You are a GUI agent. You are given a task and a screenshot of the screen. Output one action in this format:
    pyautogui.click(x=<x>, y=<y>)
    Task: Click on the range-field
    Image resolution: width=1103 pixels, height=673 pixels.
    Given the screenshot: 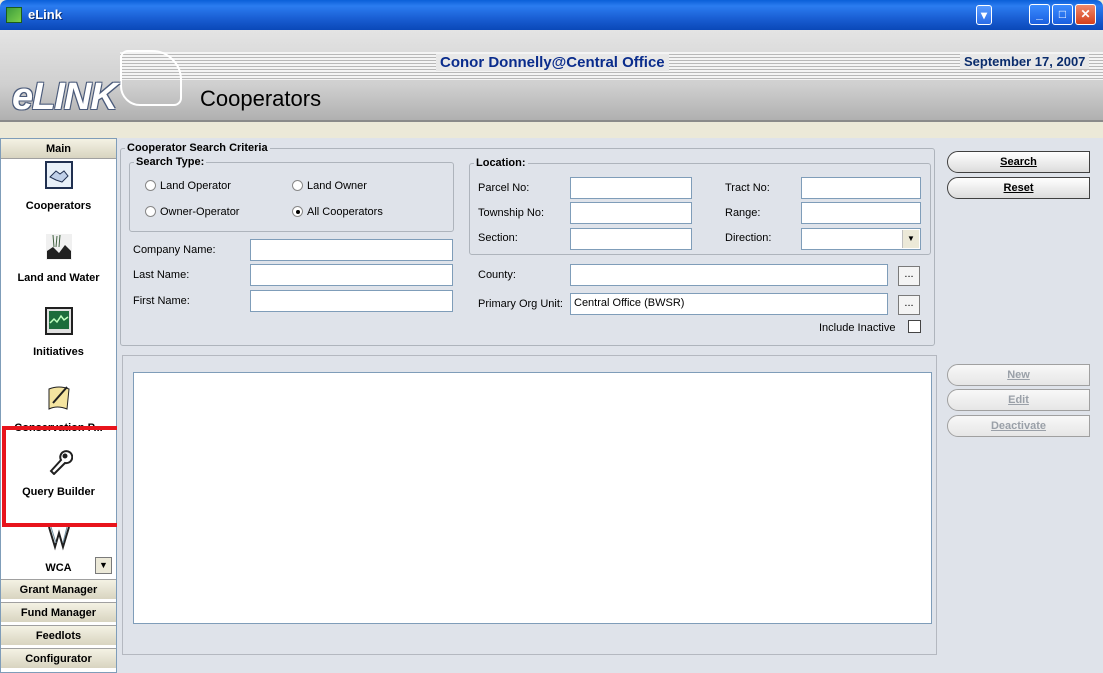 What is the action you would take?
    pyautogui.click(x=861, y=213)
    